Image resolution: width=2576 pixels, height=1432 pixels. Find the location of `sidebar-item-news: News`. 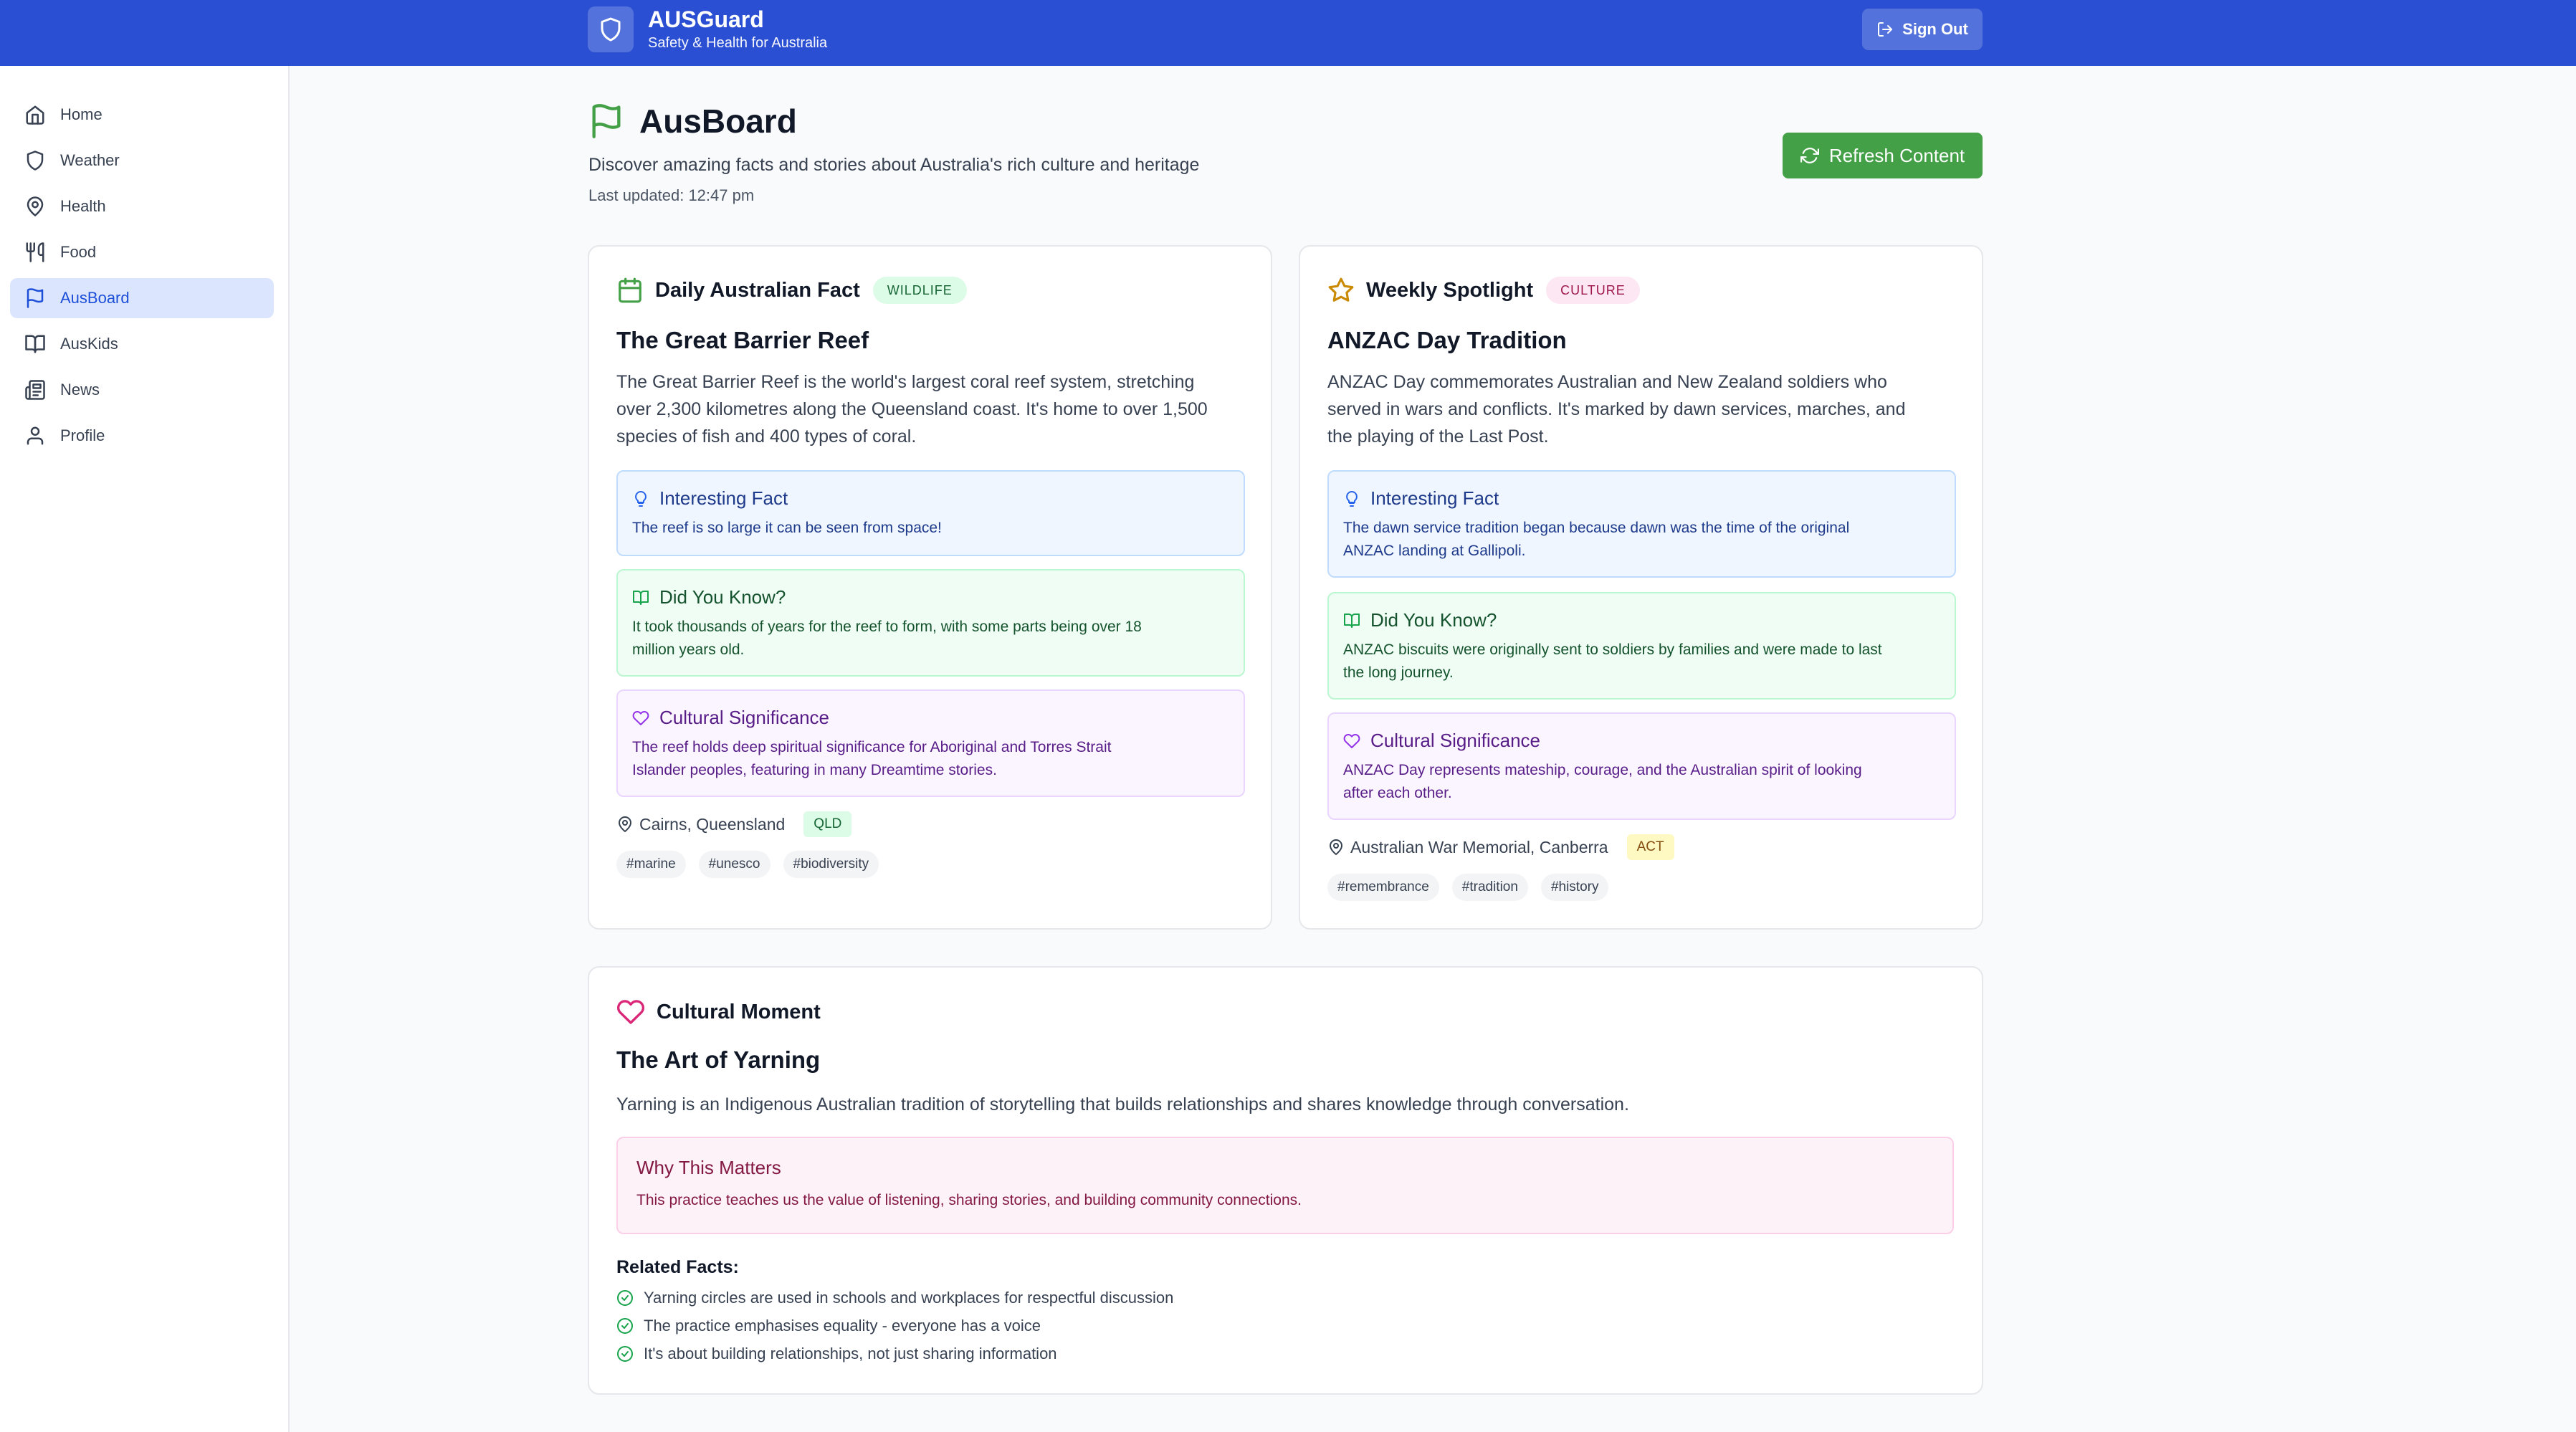

sidebar-item-news: News is located at coordinates (142, 390).